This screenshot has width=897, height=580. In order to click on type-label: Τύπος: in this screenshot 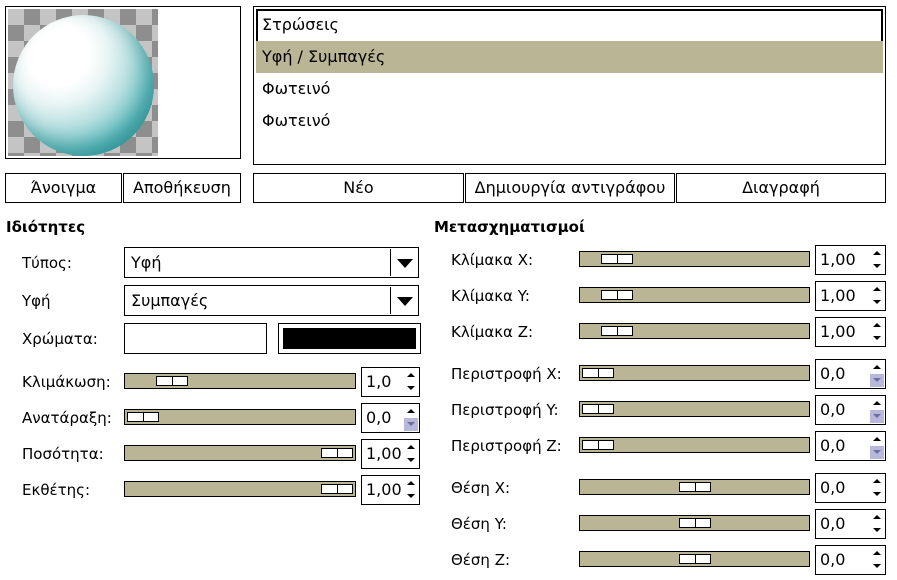, I will do `click(47, 263)`.